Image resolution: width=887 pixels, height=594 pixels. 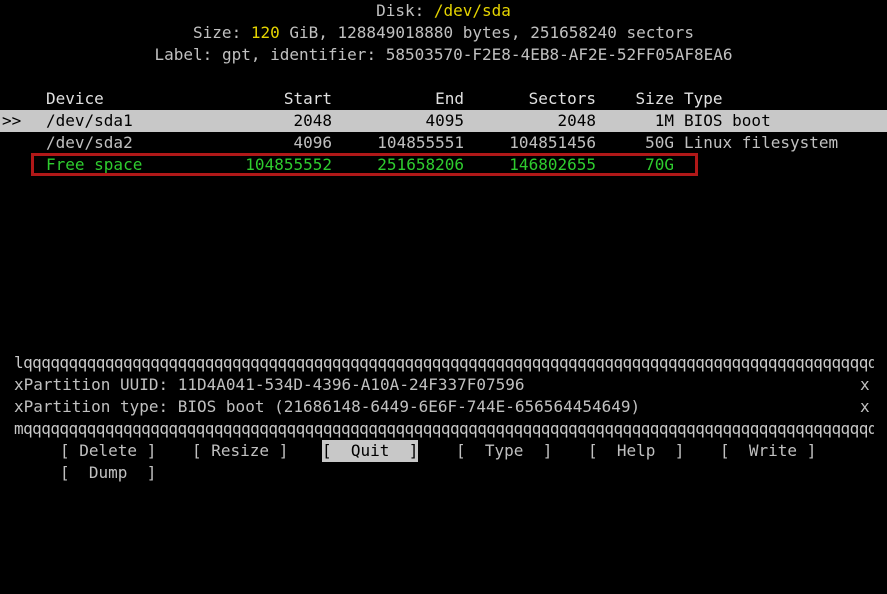 I want to click on disk-device: /dev/sda, so click(x=472, y=10).